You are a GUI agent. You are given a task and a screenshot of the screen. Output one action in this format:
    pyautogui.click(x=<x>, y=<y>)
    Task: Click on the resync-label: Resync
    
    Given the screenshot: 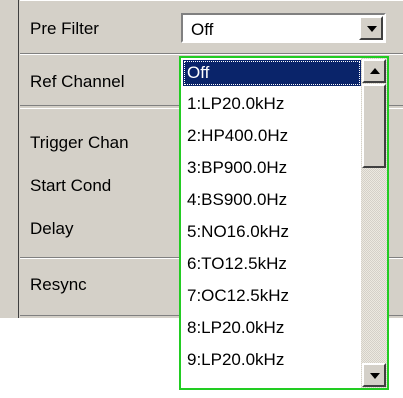 What is the action you would take?
    pyautogui.click(x=58, y=284)
    